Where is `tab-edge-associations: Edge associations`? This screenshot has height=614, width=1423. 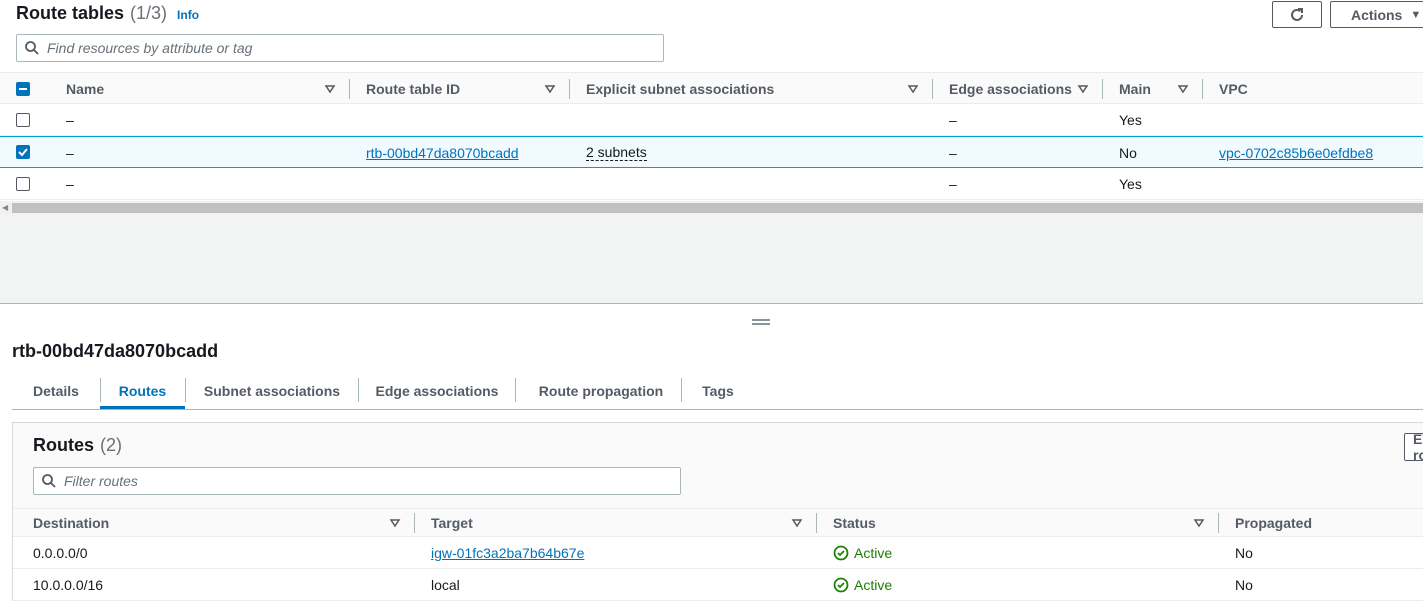
tab-edge-associations: Edge associations is located at coordinates (437, 390).